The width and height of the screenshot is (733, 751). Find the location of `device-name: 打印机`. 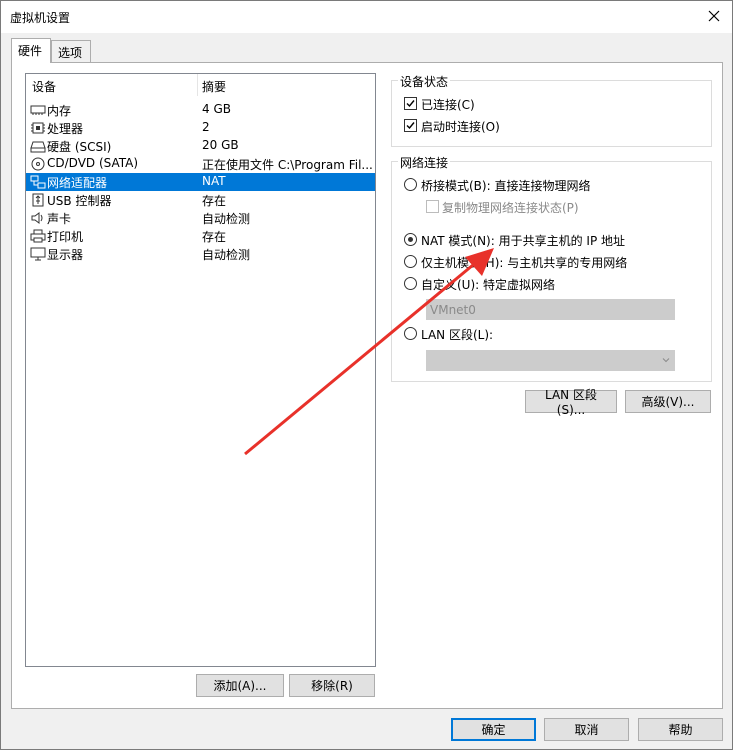

device-name: 打印机 is located at coordinates (65, 237).